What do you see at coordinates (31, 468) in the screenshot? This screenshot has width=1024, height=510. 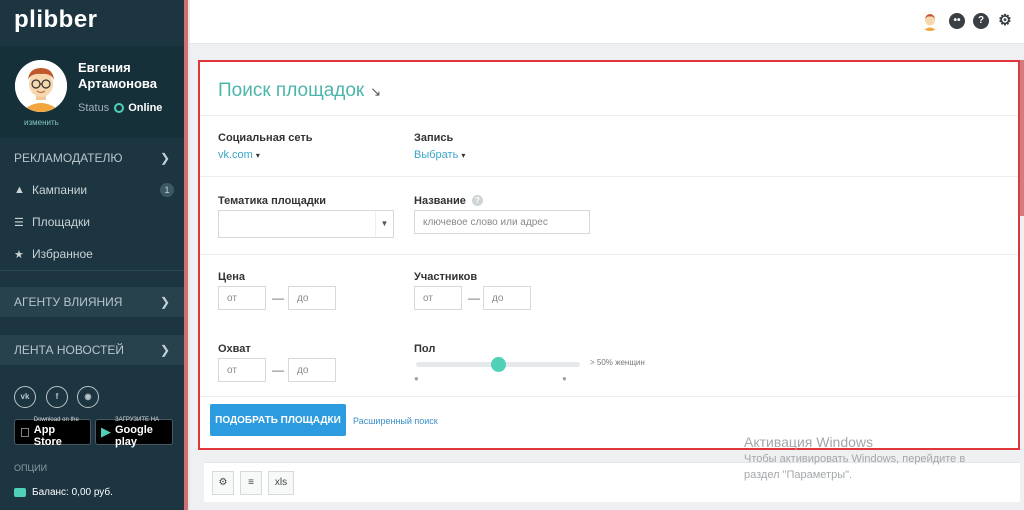 I see `options-label: ОПЦИИ` at bounding box center [31, 468].